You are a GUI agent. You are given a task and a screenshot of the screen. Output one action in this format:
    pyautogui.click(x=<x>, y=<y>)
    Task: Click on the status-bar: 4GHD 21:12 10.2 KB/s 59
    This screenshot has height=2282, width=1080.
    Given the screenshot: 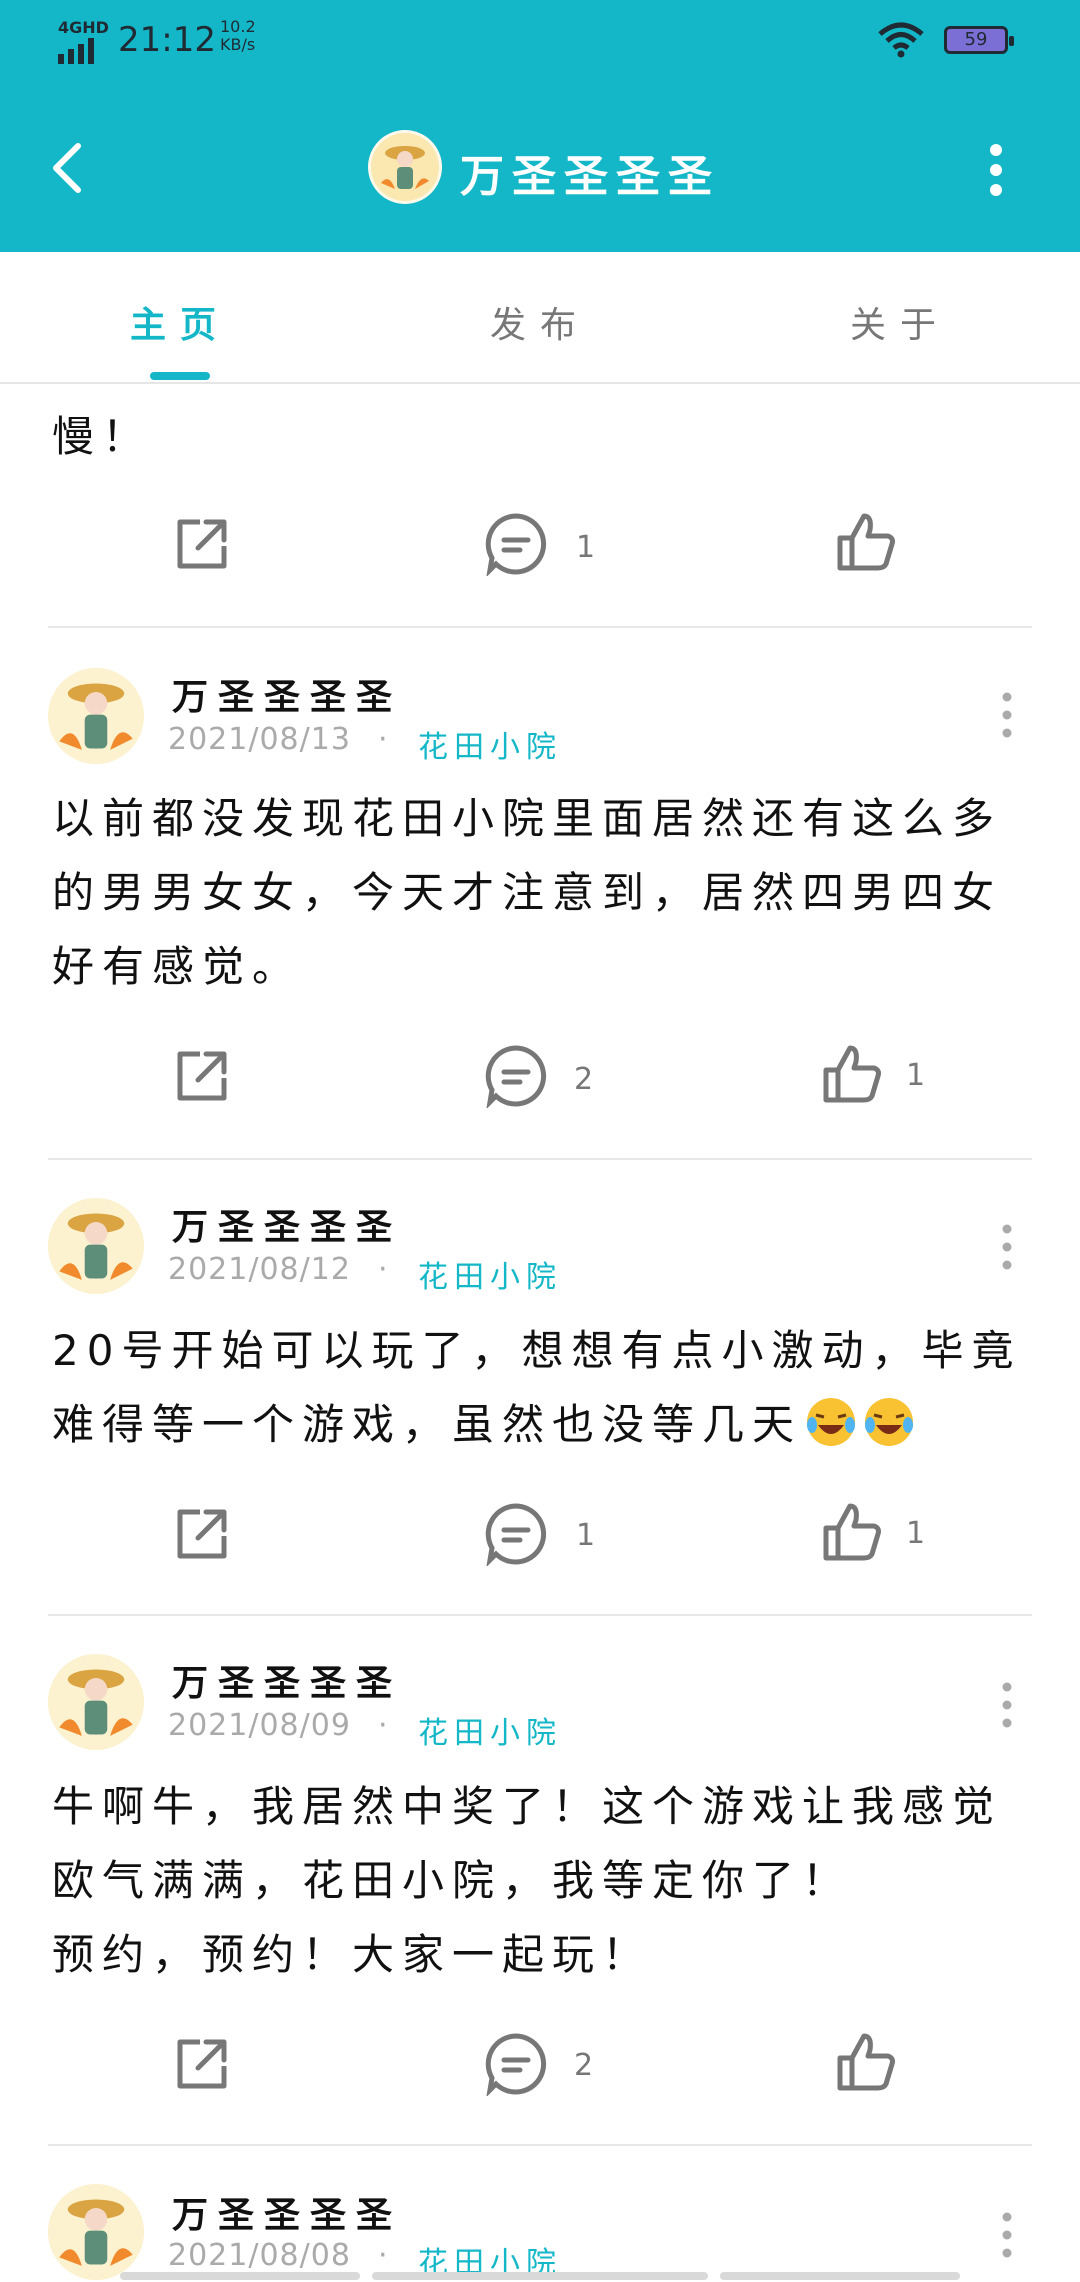 What is the action you would take?
    pyautogui.click(x=540, y=40)
    